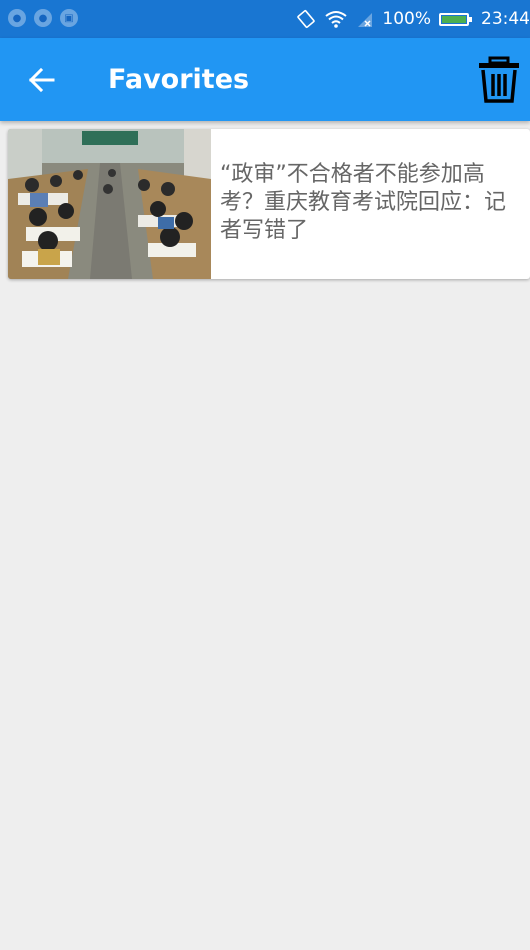  Describe the element at coordinates (109, 204) in the screenshot. I see `thumbnail-image` at that location.